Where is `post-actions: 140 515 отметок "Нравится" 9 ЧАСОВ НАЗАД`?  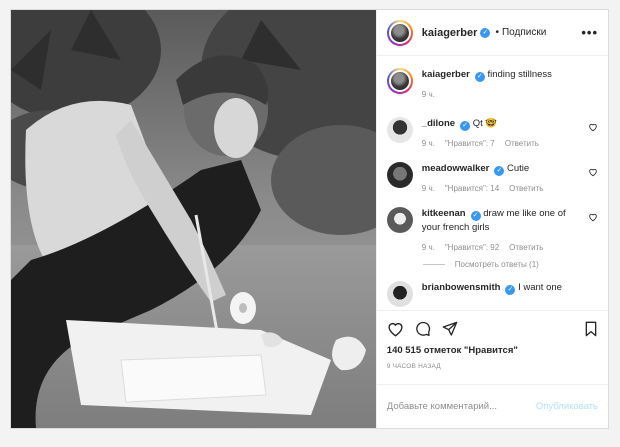
post-actions: 140 515 отметок "Нравится" 9 ЧАСОВ НАЗАД is located at coordinates (492, 347).